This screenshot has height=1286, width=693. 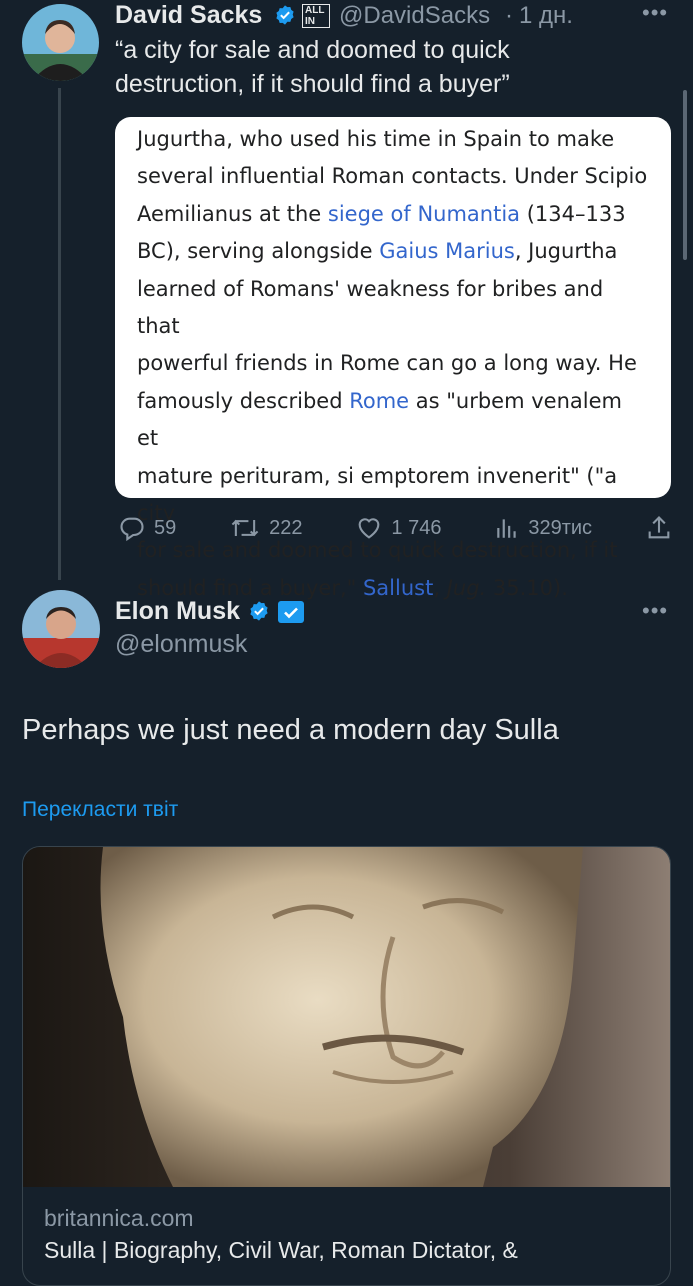 What do you see at coordinates (424, 214) in the screenshot?
I see `wiki-link: siege of Numantia` at bounding box center [424, 214].